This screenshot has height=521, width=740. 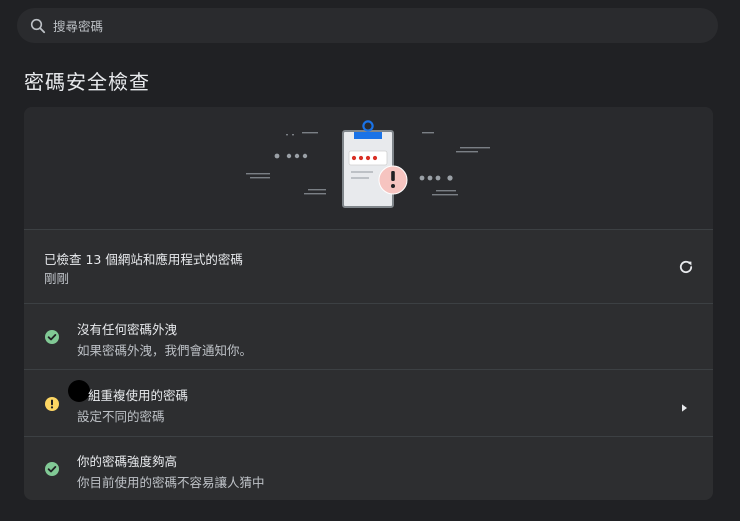 What do you see at coordinates (52, 404) in the screenshot?
I see `warning-circle-icon` at bounding box center [52, 404].